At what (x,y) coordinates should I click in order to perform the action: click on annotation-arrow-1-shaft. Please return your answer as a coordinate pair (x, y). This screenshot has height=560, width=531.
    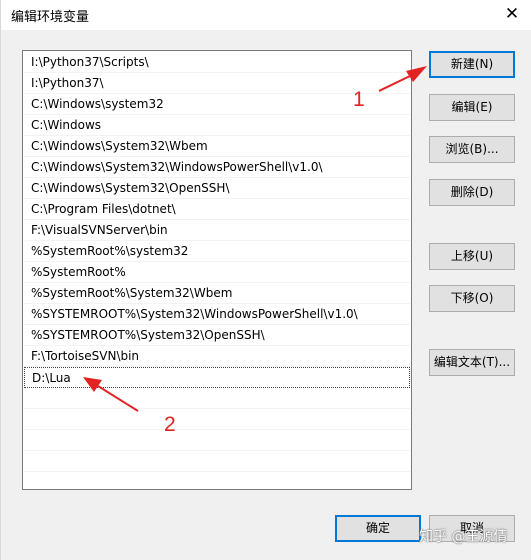
    Looking at the image, I should click on (394, 83).